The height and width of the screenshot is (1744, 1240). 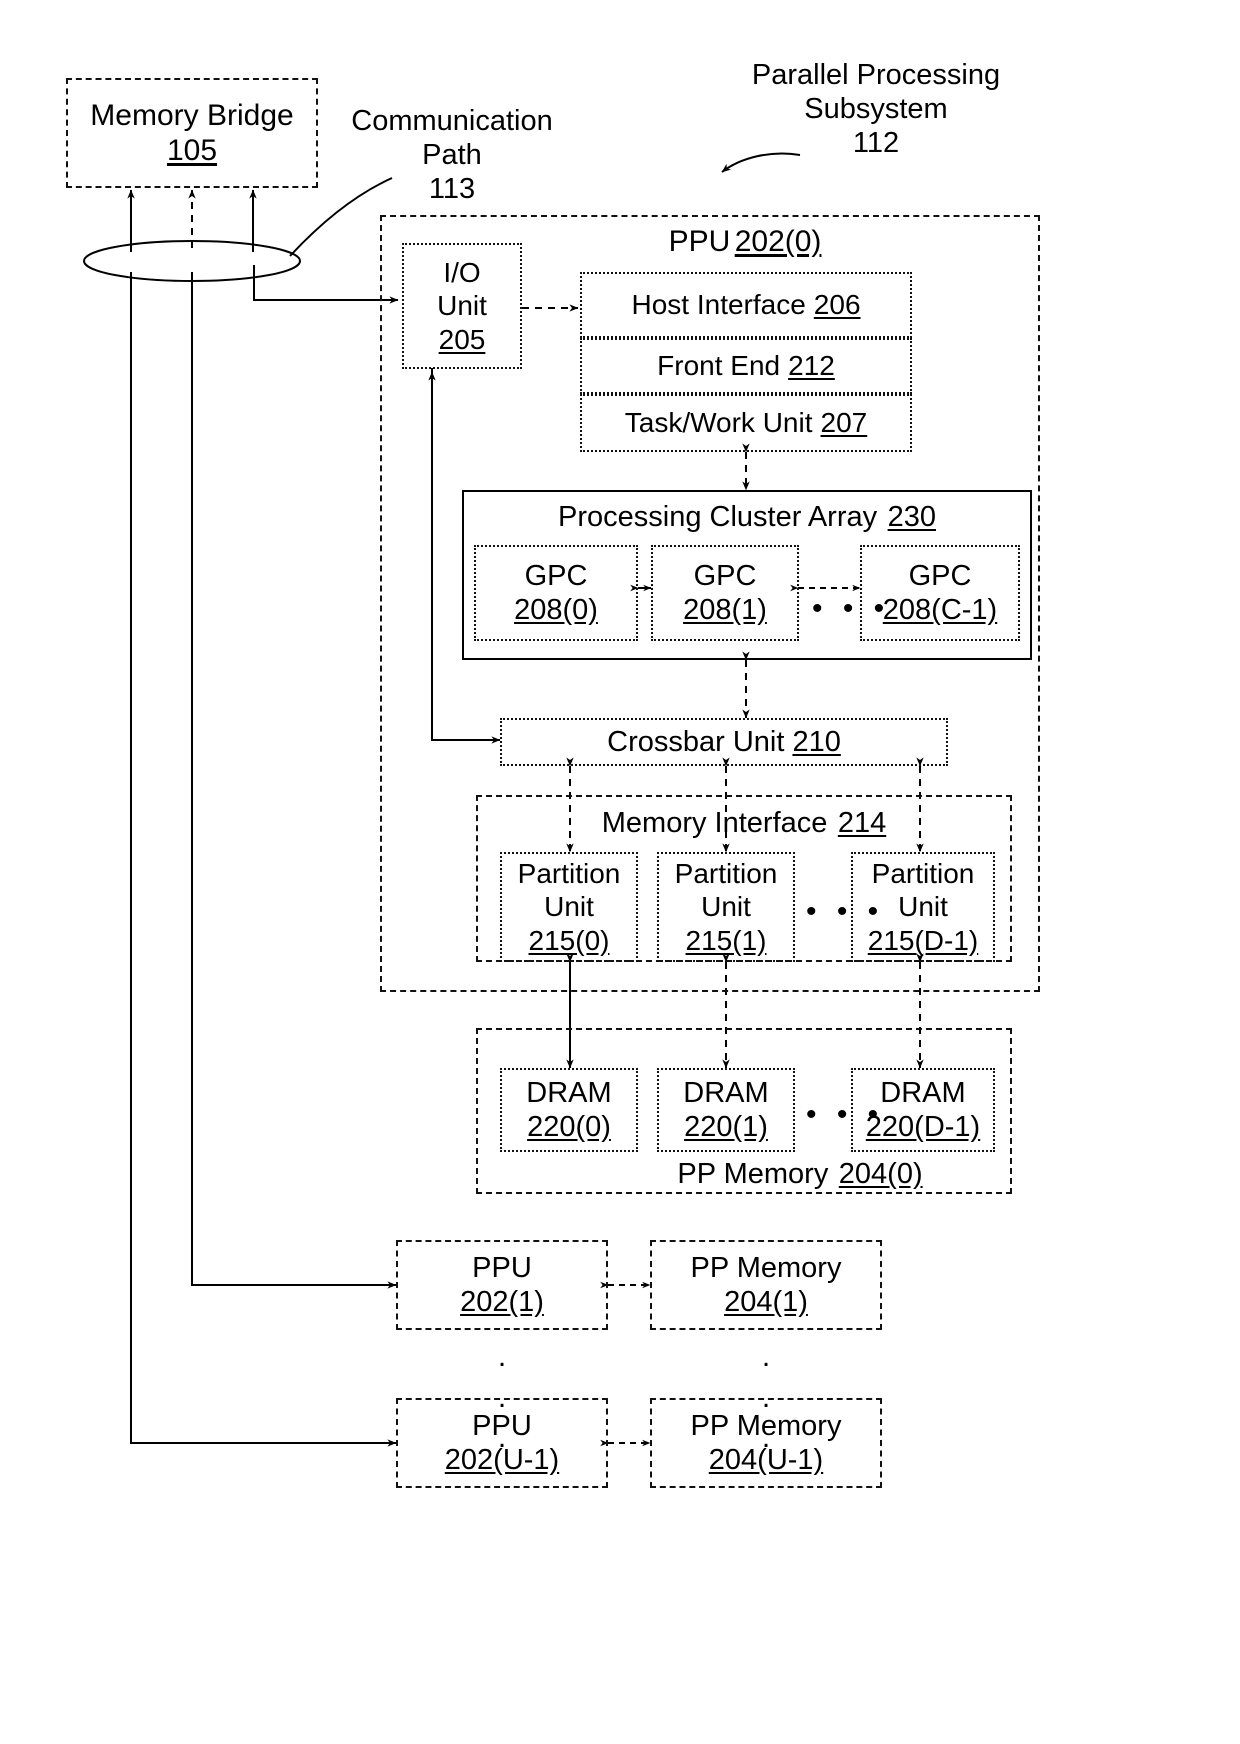 What do you see at coordinates (452, 121) in the screenshot?
I see `communication-path-line1: Communication` at bounding box center [452, 121].